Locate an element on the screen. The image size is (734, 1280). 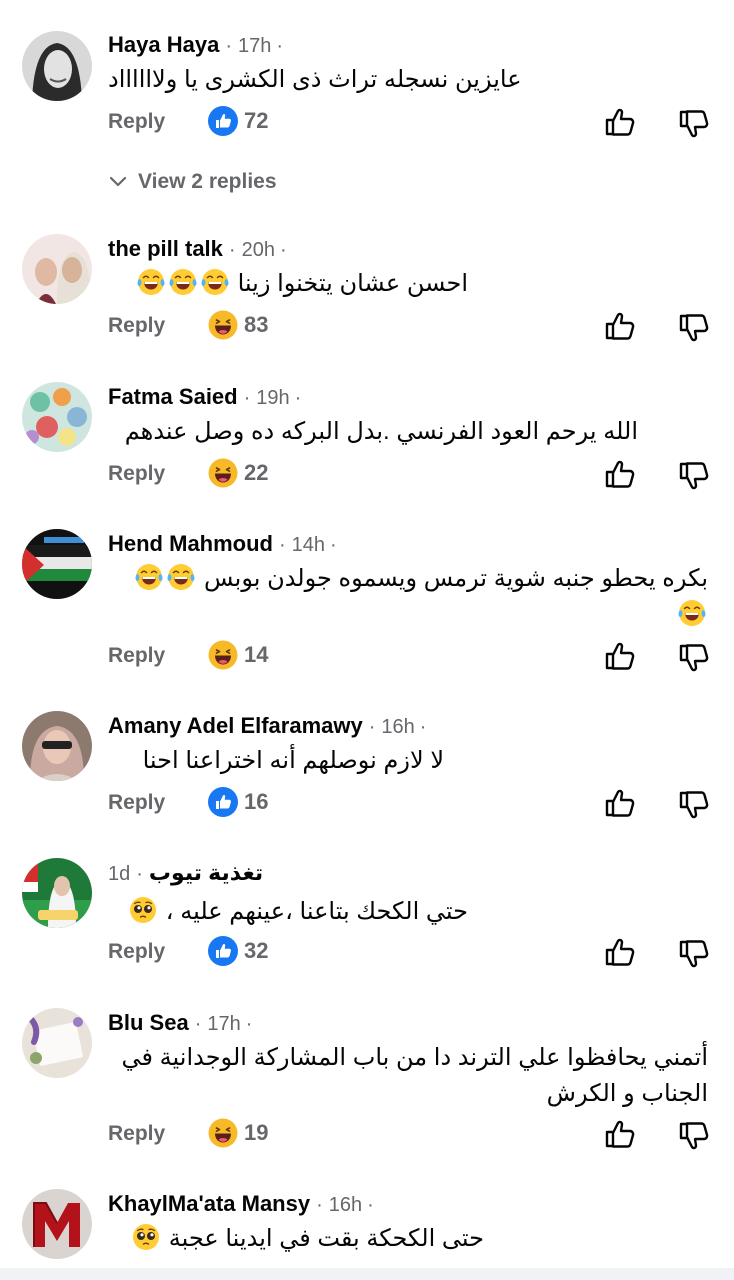
view-replies-label: View 2 replies is located at coordinates (207, 181).